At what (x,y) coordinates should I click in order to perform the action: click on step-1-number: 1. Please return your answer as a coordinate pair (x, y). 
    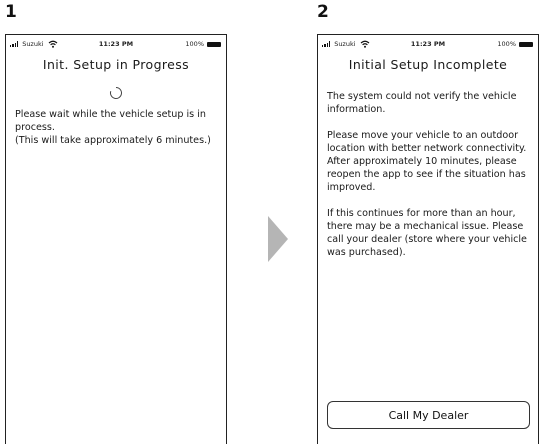
    Looking at the image, I should click on (11, 12).